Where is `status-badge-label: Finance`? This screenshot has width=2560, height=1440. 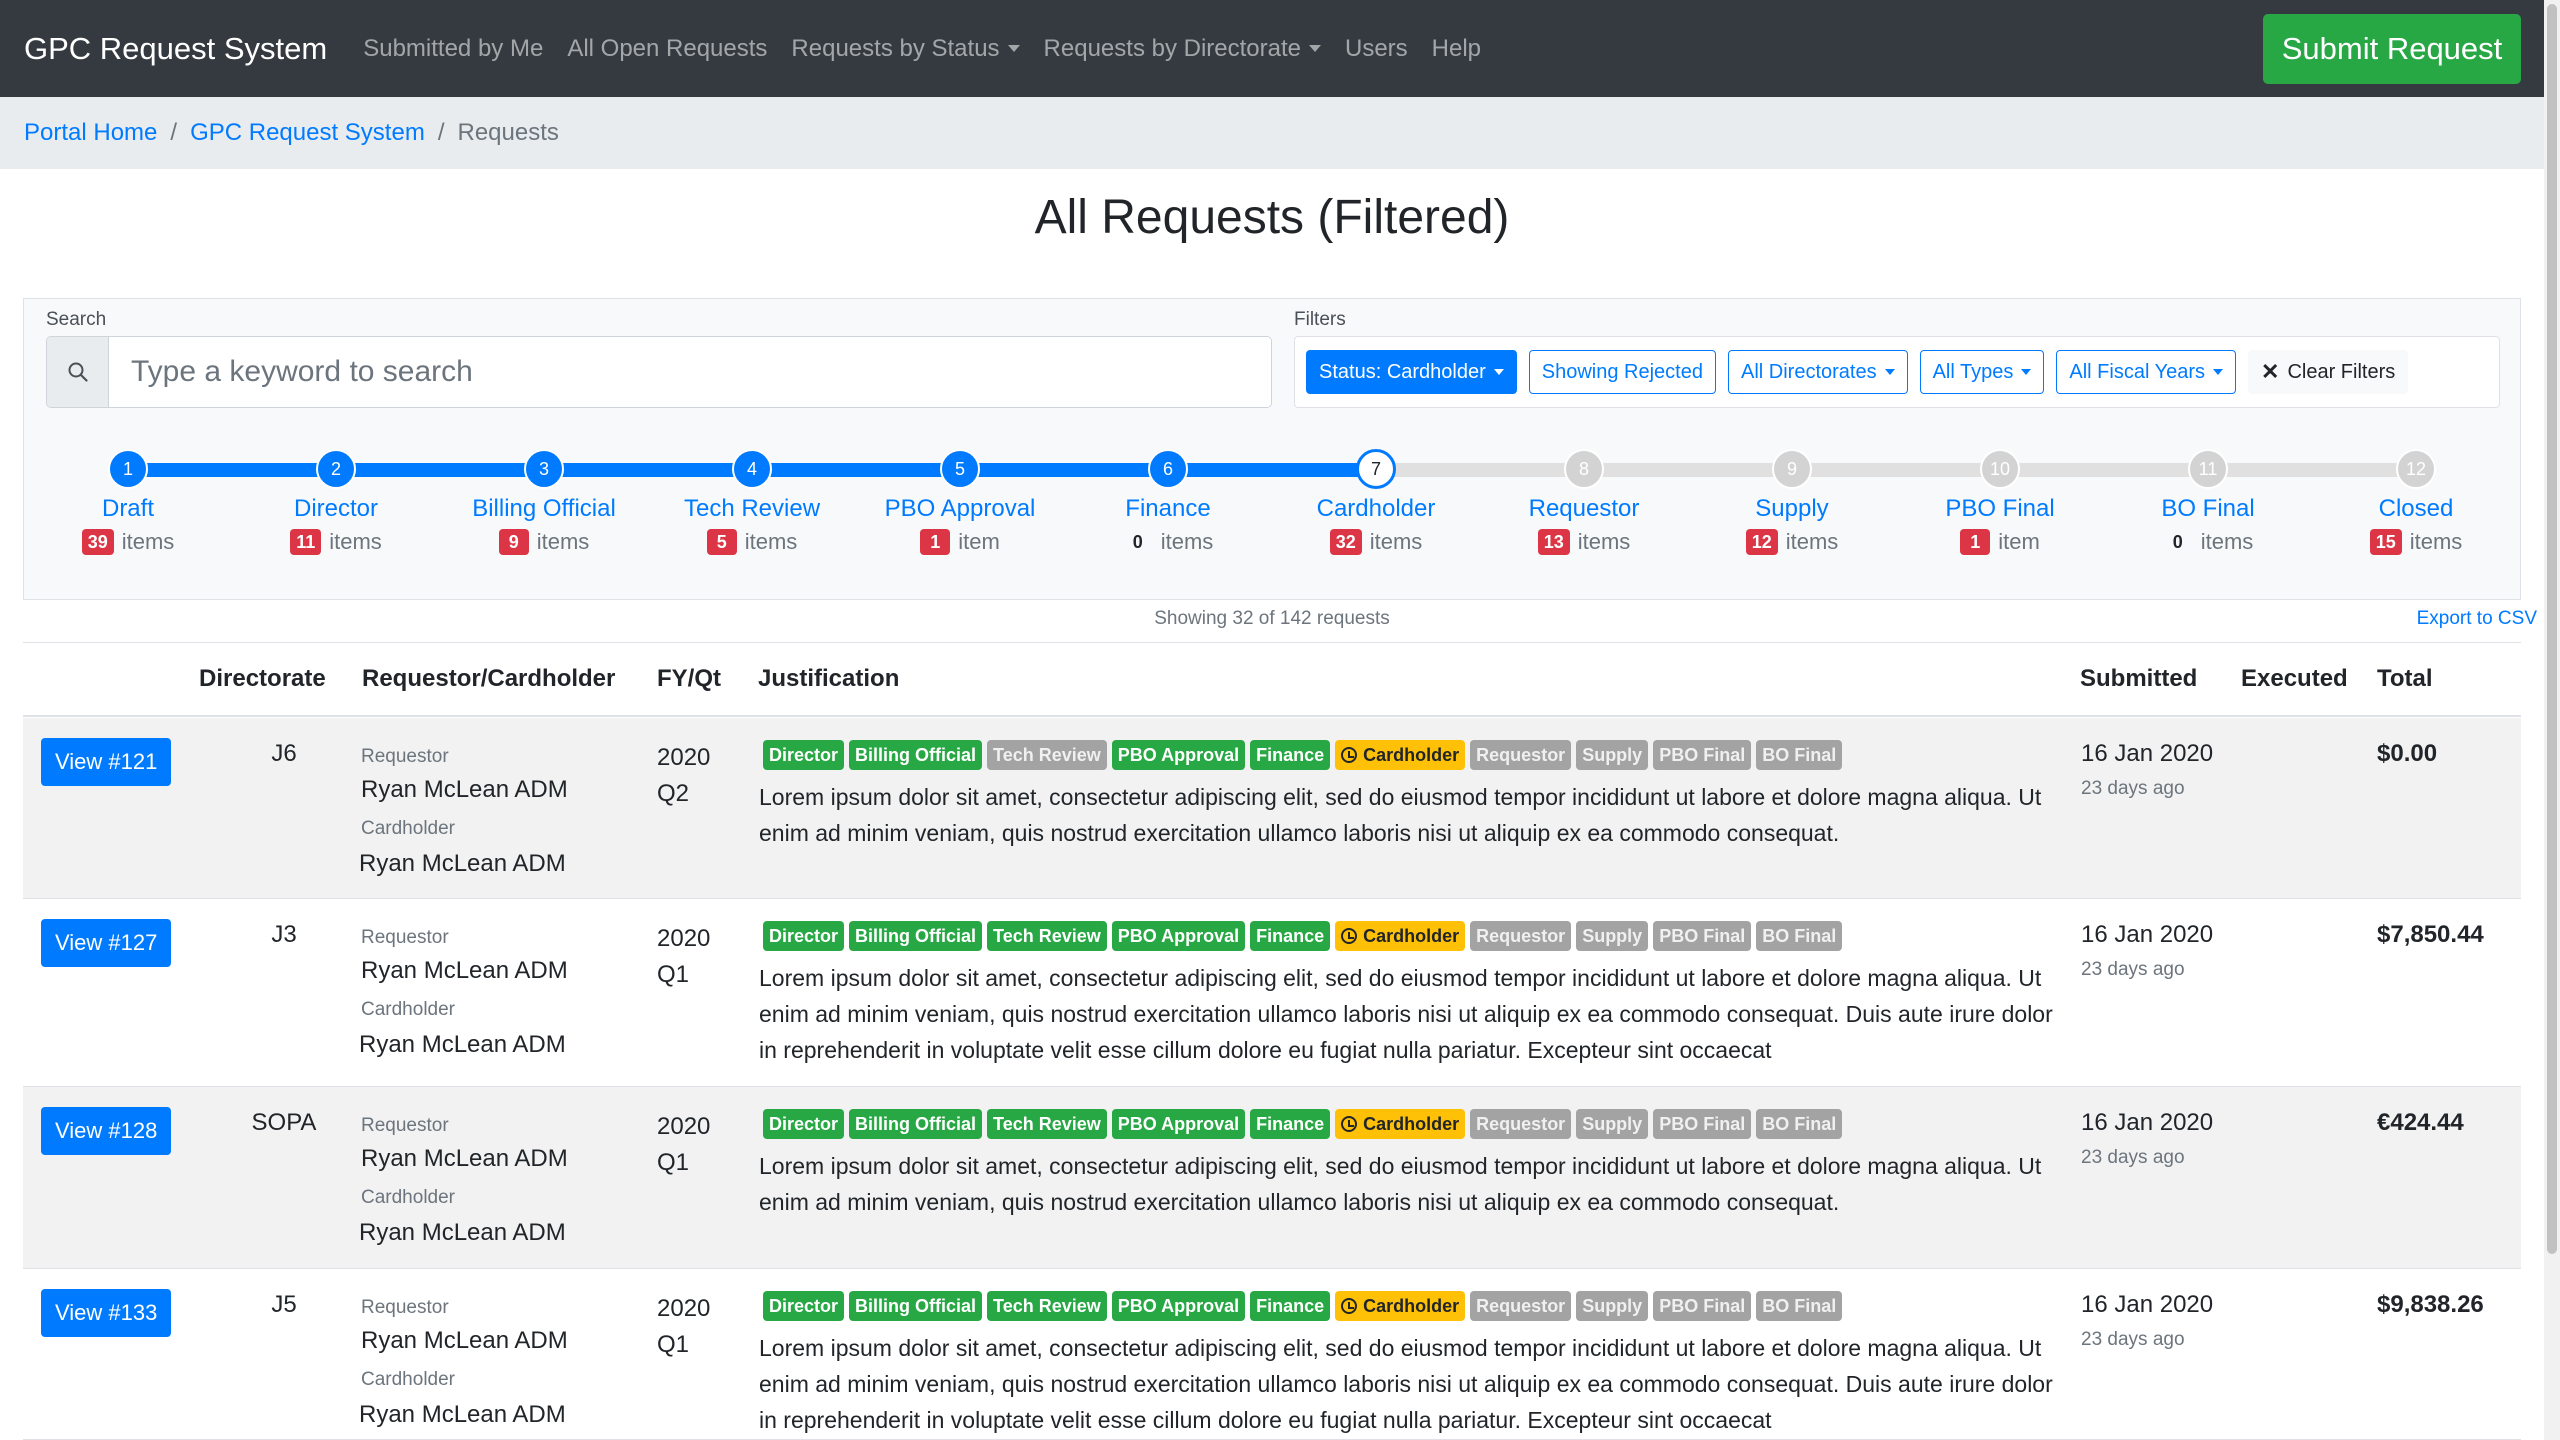
status-badge-label: Finance is located at coordinates (1290, 754).